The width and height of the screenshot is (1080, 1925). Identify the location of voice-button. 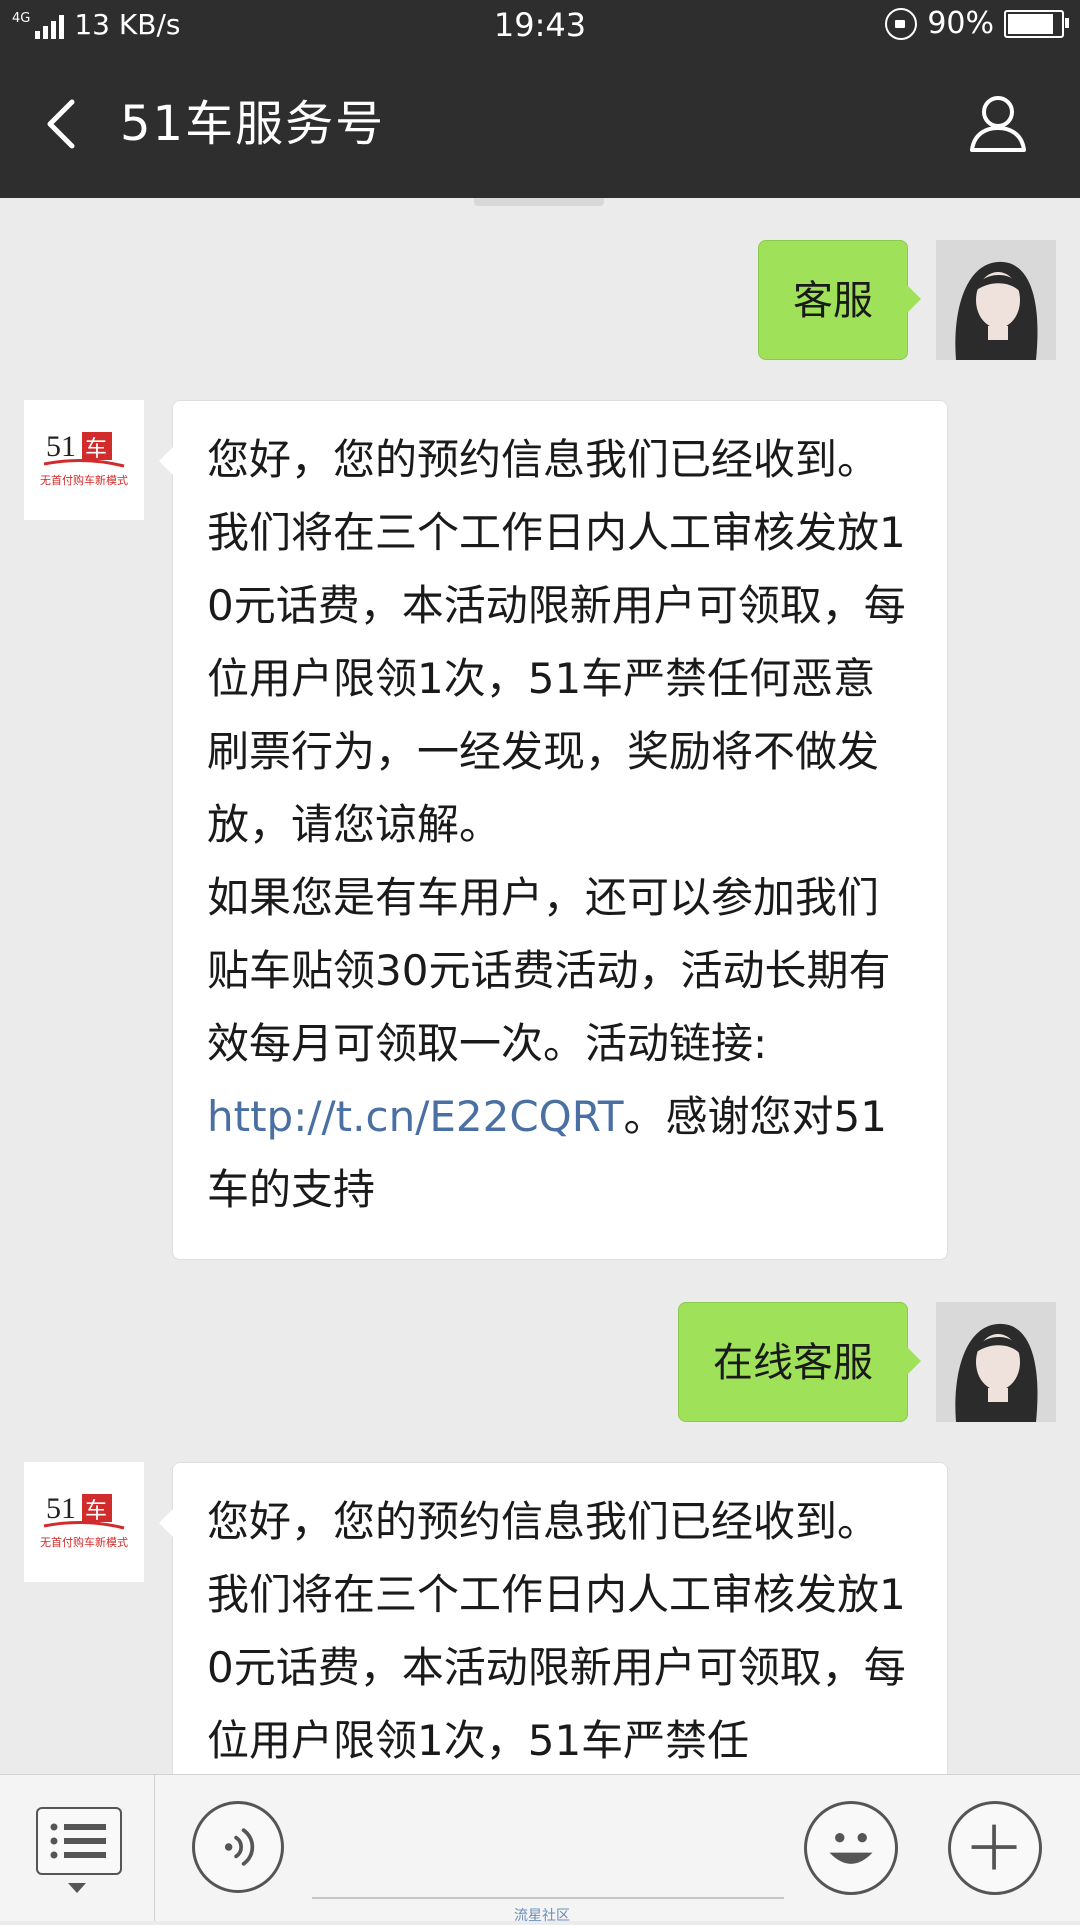
(238, 1847).